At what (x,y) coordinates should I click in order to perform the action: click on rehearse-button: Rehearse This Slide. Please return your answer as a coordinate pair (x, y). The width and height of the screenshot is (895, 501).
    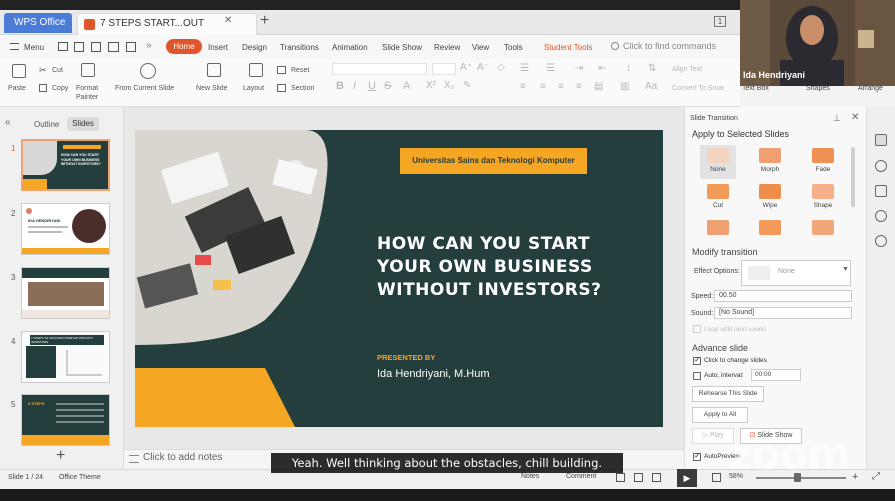
    Looking at the image, I should click on (728, 394).